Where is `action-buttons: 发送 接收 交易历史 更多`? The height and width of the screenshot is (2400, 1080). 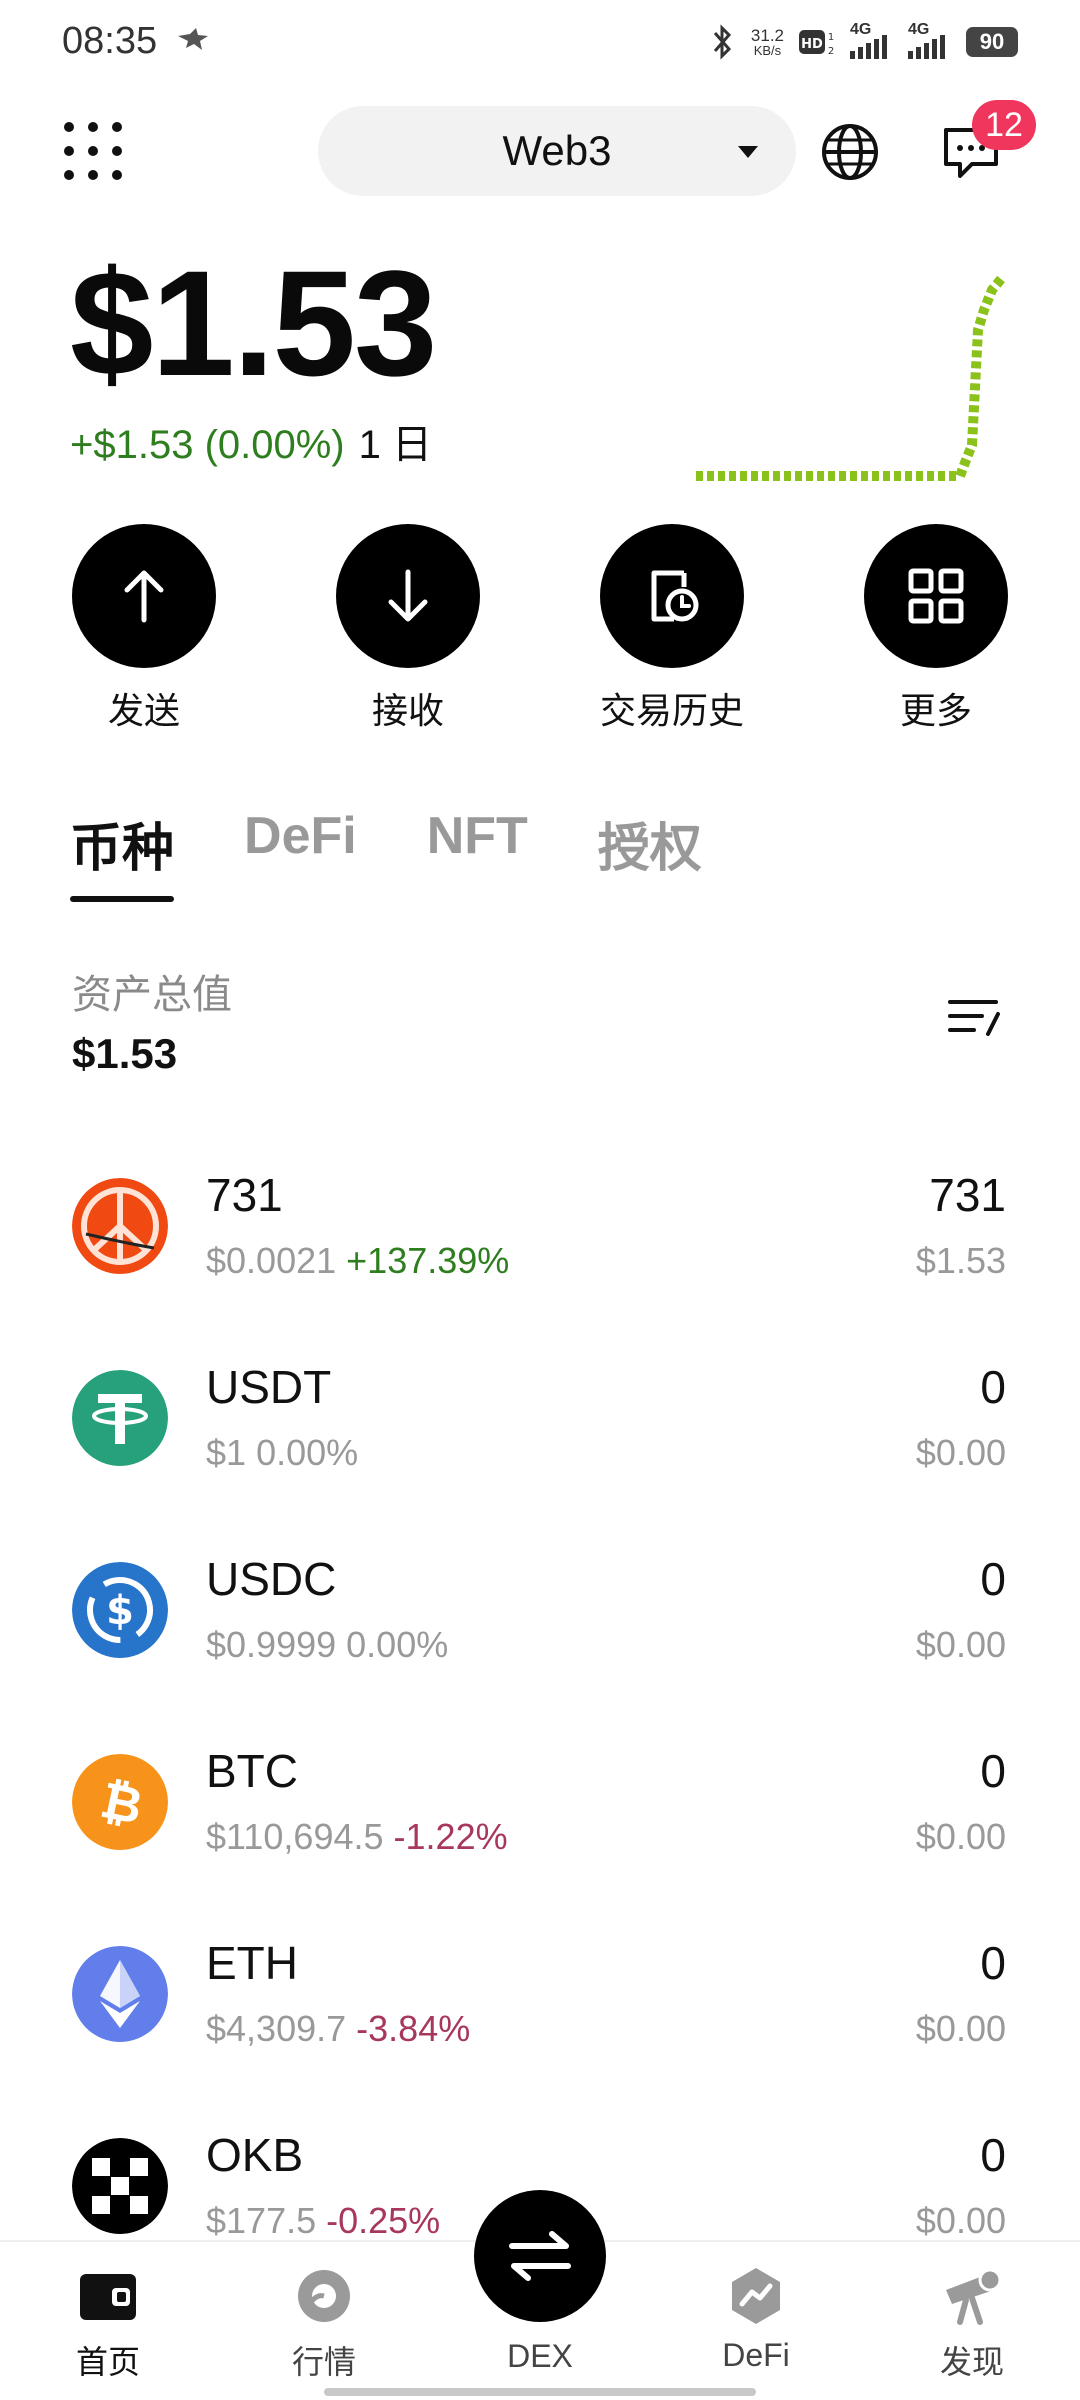 action-buttons: 发送 接收 交易历史 更多 is located at coordinates (540, 629).